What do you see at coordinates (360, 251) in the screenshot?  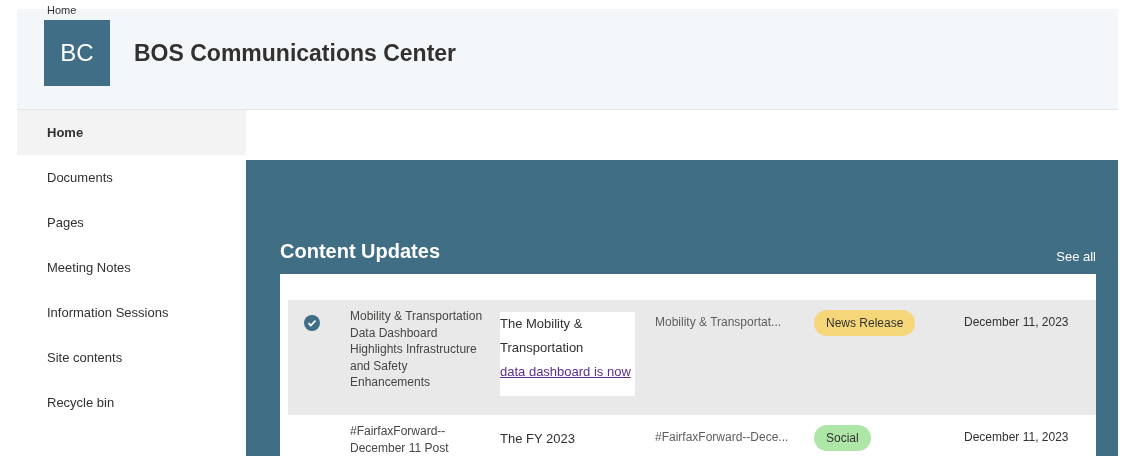 I see `section-title: Content Updates` at bounding box center [360, 251].